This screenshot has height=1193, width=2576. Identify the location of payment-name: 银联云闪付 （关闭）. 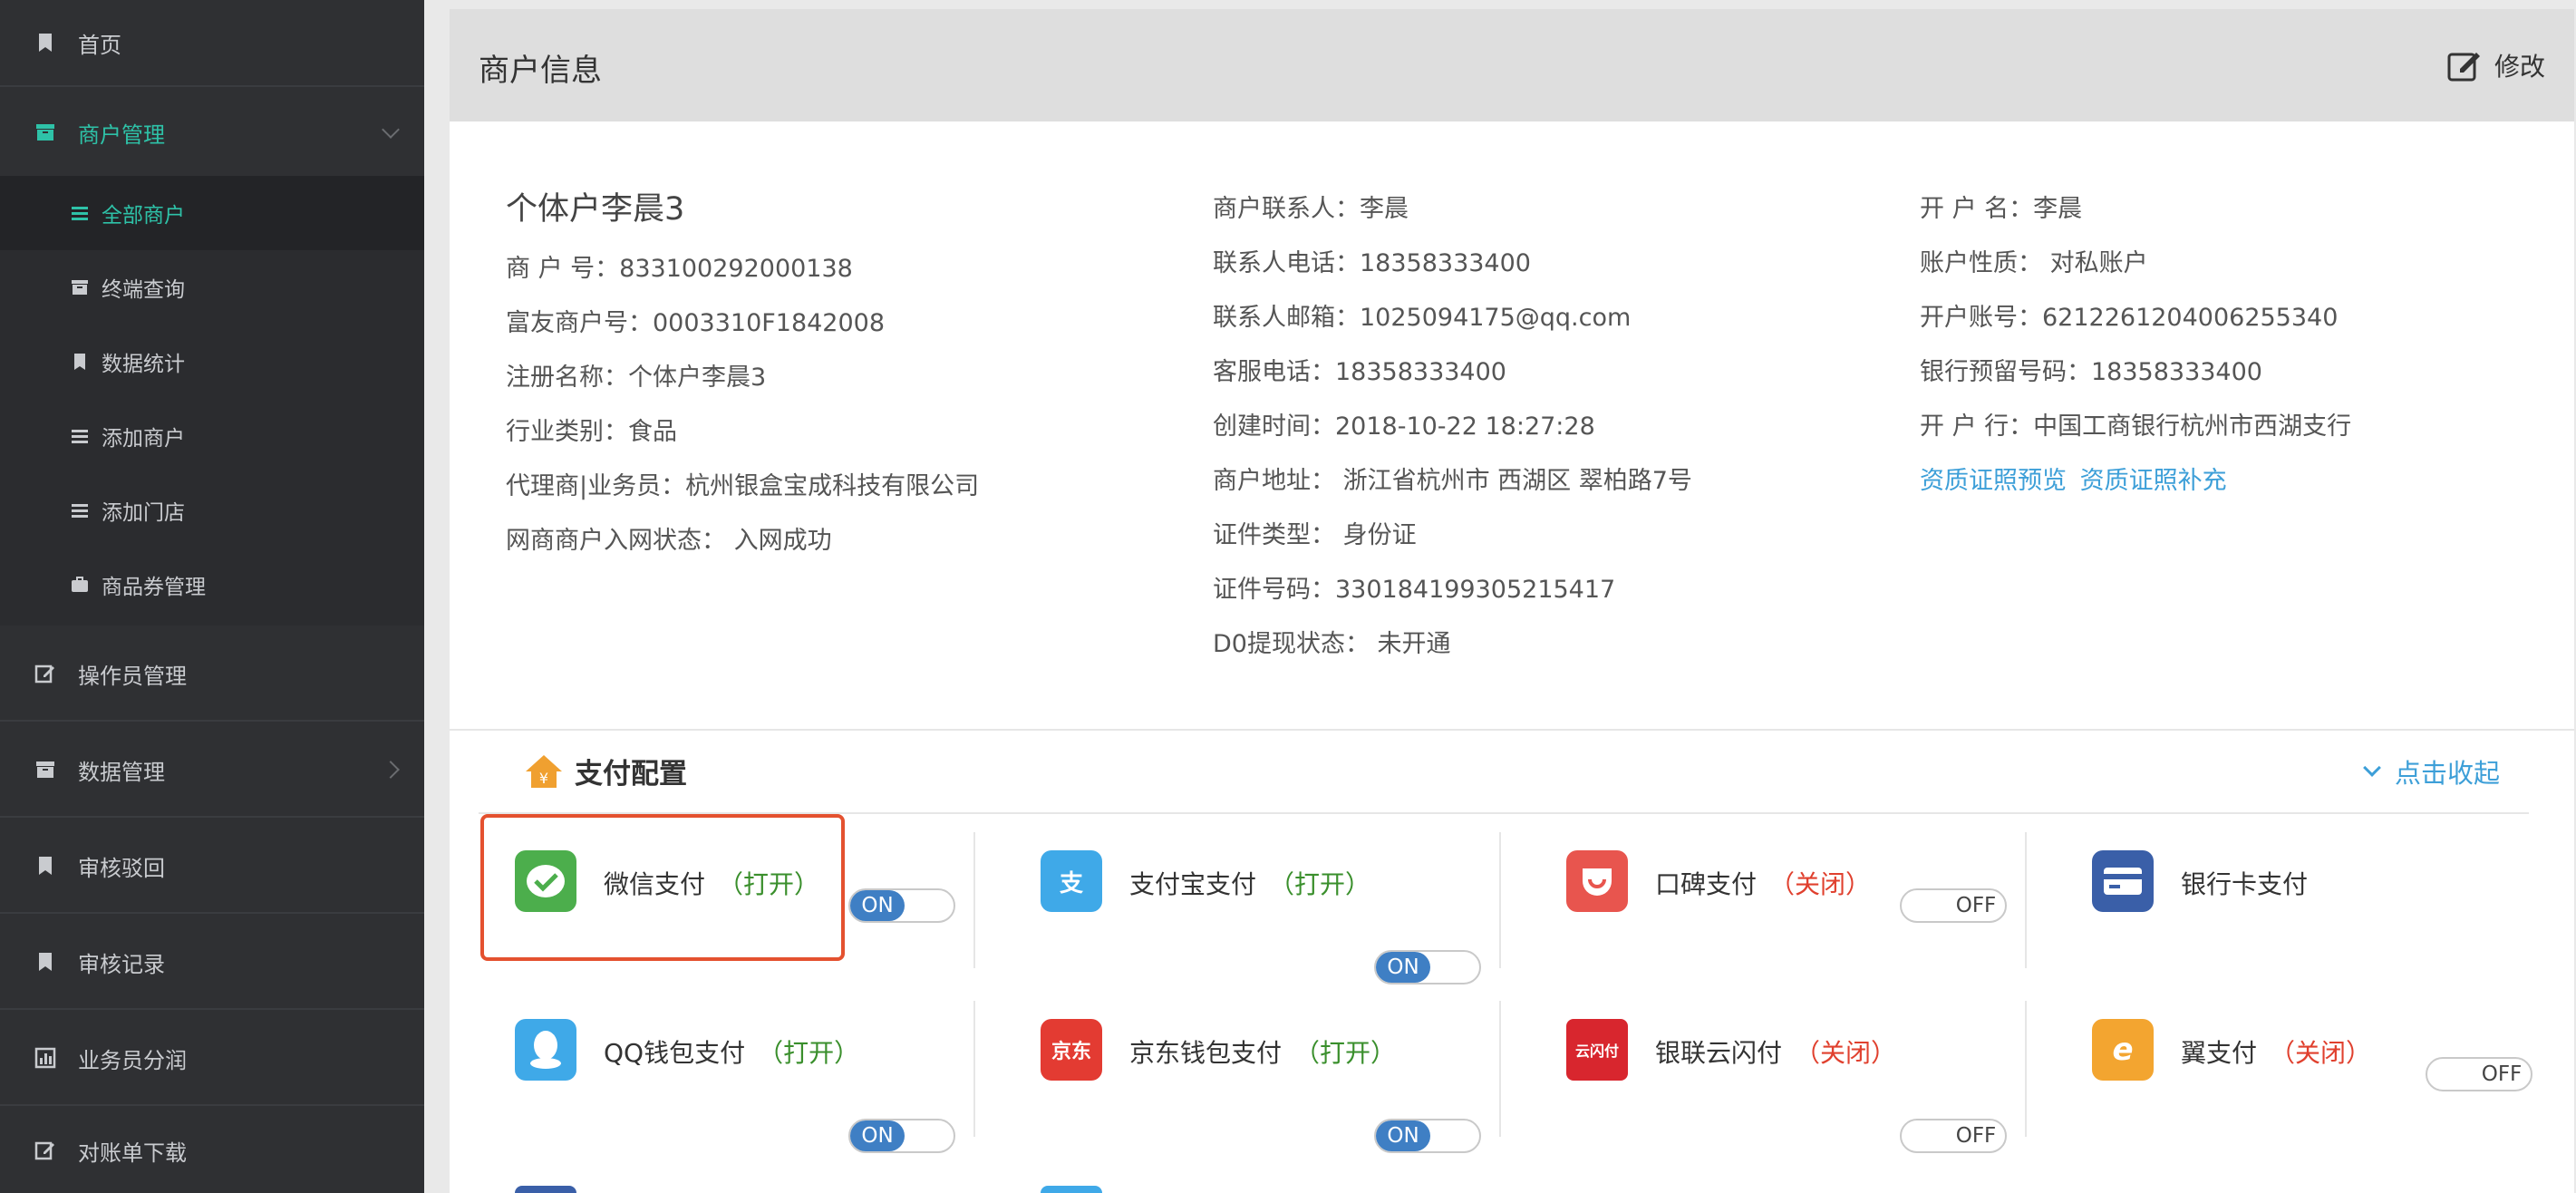
(1776, 1053).